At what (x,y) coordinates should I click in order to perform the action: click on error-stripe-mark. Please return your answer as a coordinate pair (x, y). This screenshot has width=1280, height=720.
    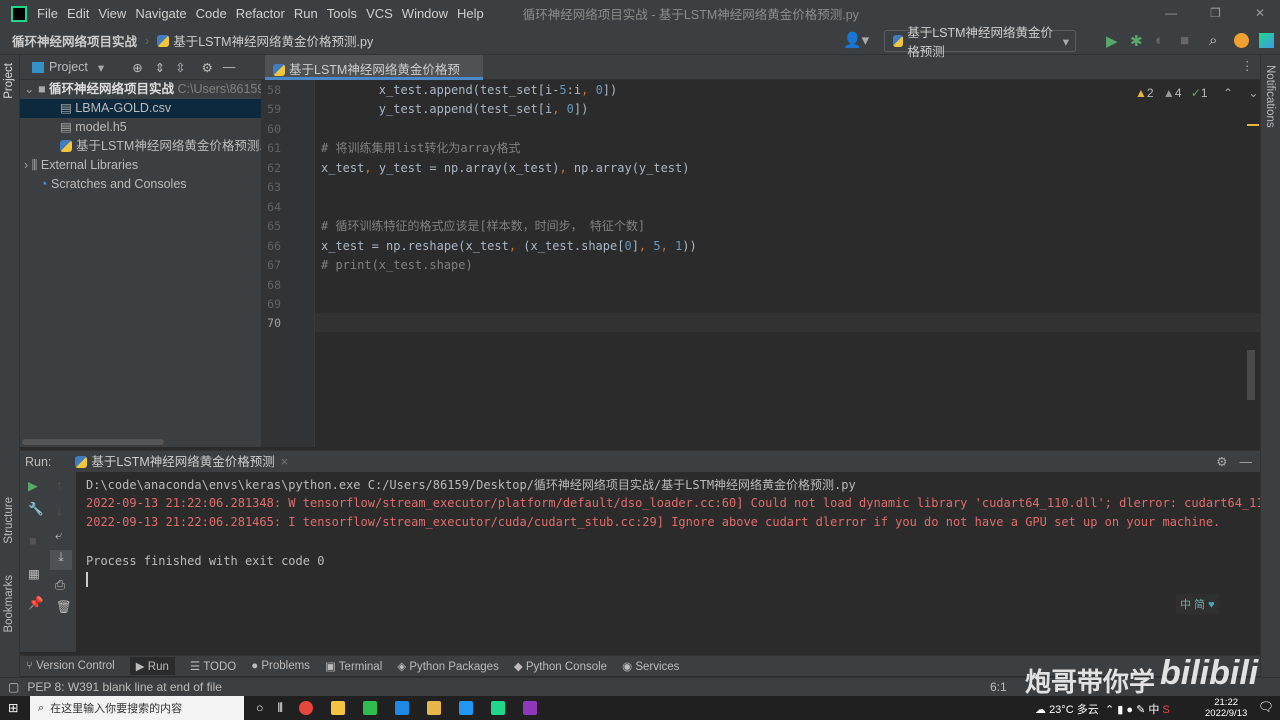
    Looking at the image, I should click on (1253, 125).